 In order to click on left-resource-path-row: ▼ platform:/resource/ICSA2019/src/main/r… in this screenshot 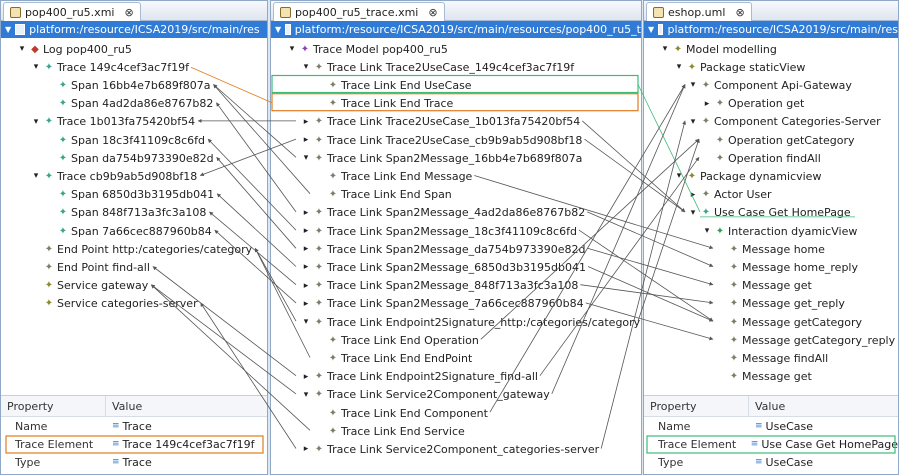, I will do `click(134, 29)`.